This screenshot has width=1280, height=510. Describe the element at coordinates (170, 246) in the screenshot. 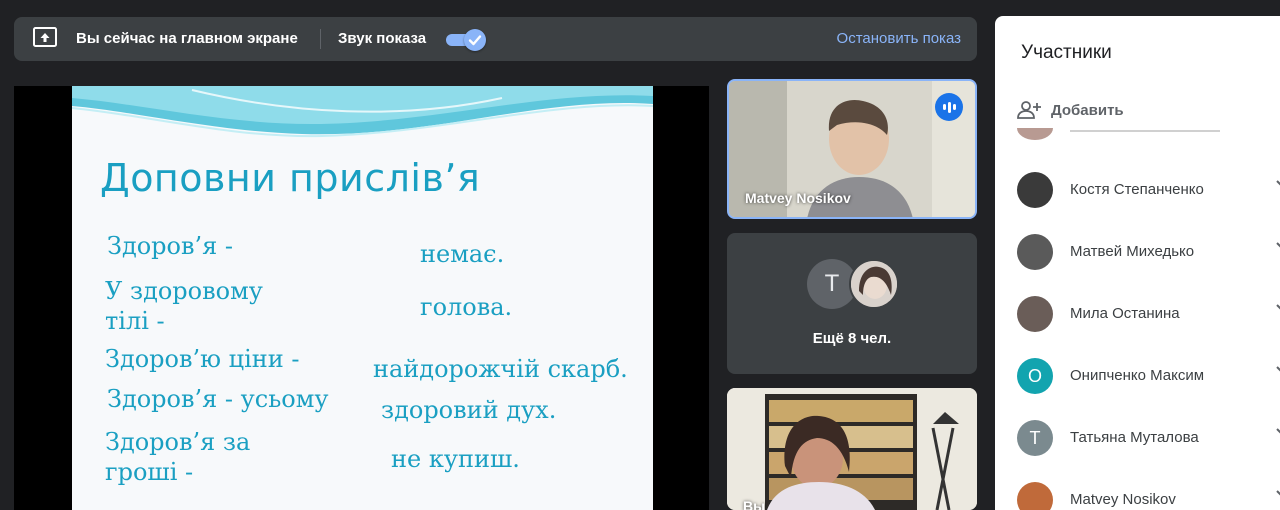

I see `proverb-start-1: Здоров’я -` at that location.